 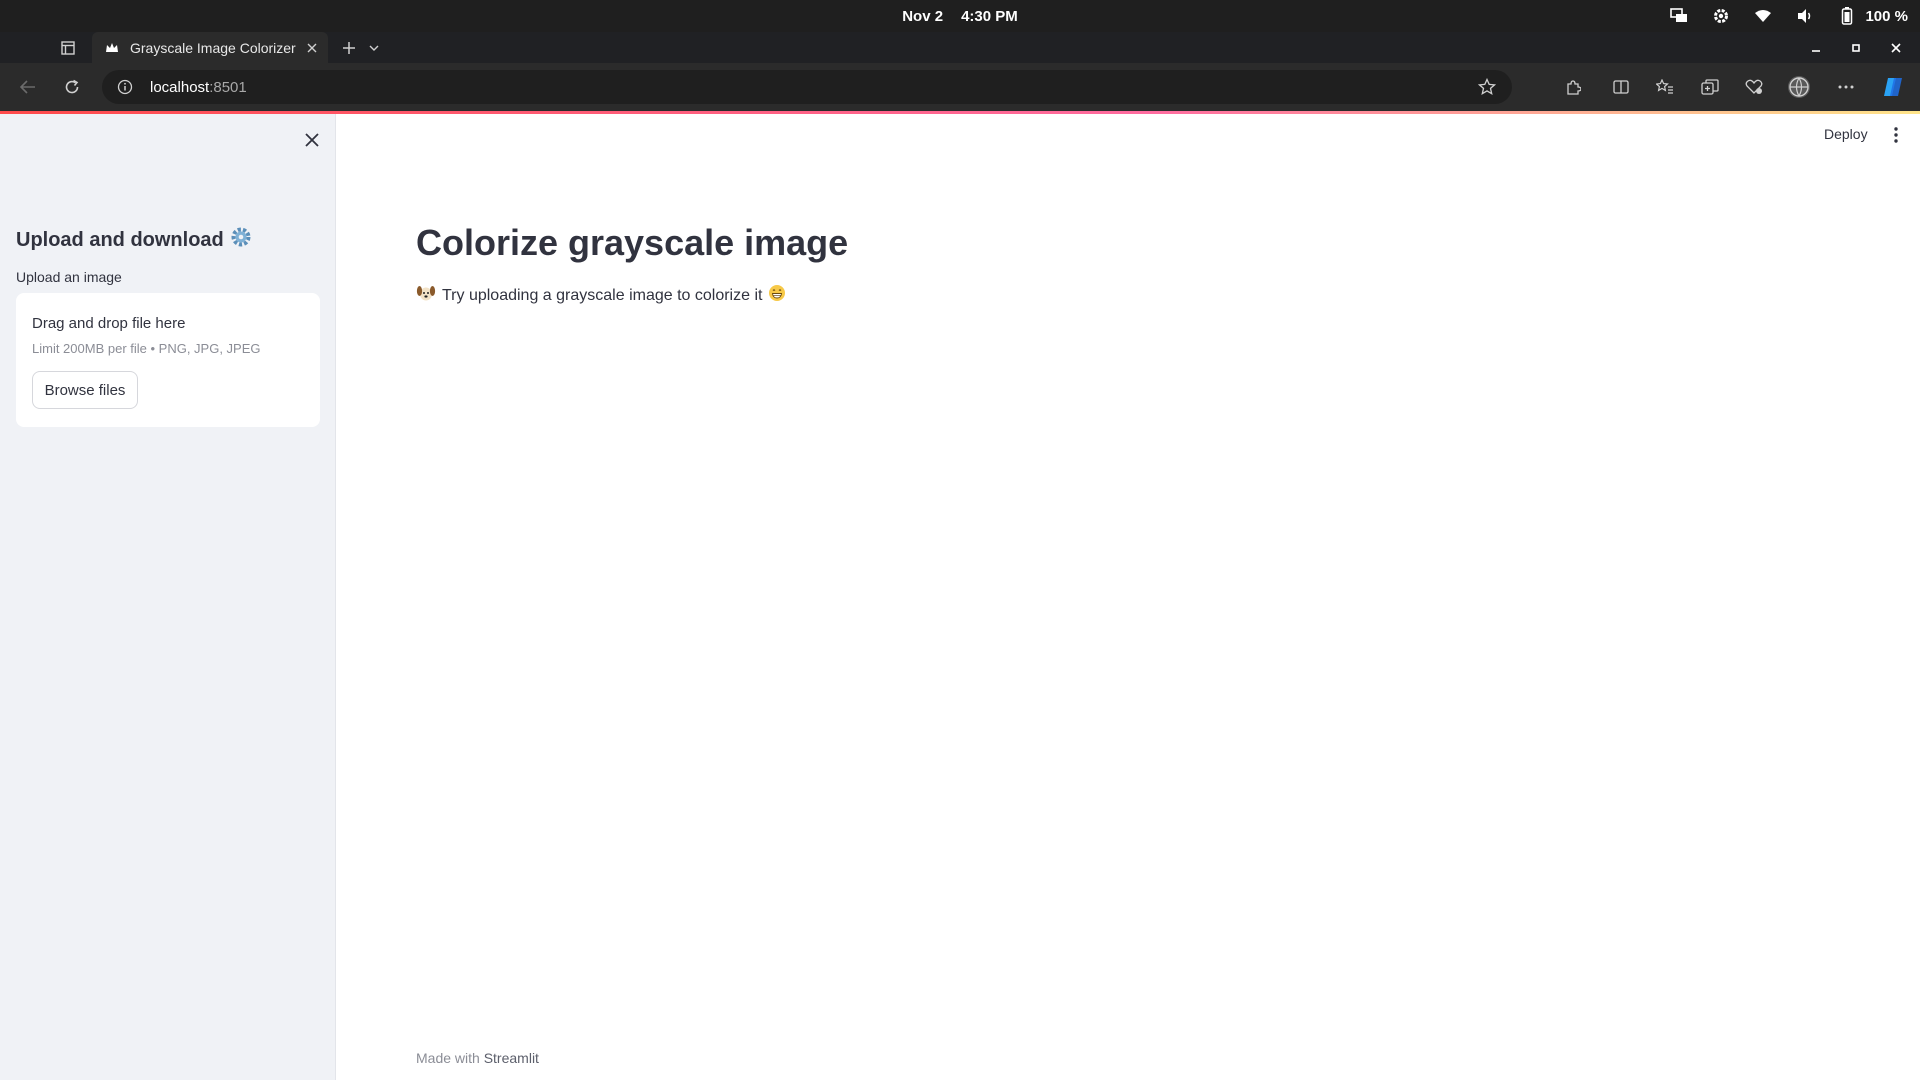 I want to click on extensions-puzzle-icon, so click(x=1573, y=87).